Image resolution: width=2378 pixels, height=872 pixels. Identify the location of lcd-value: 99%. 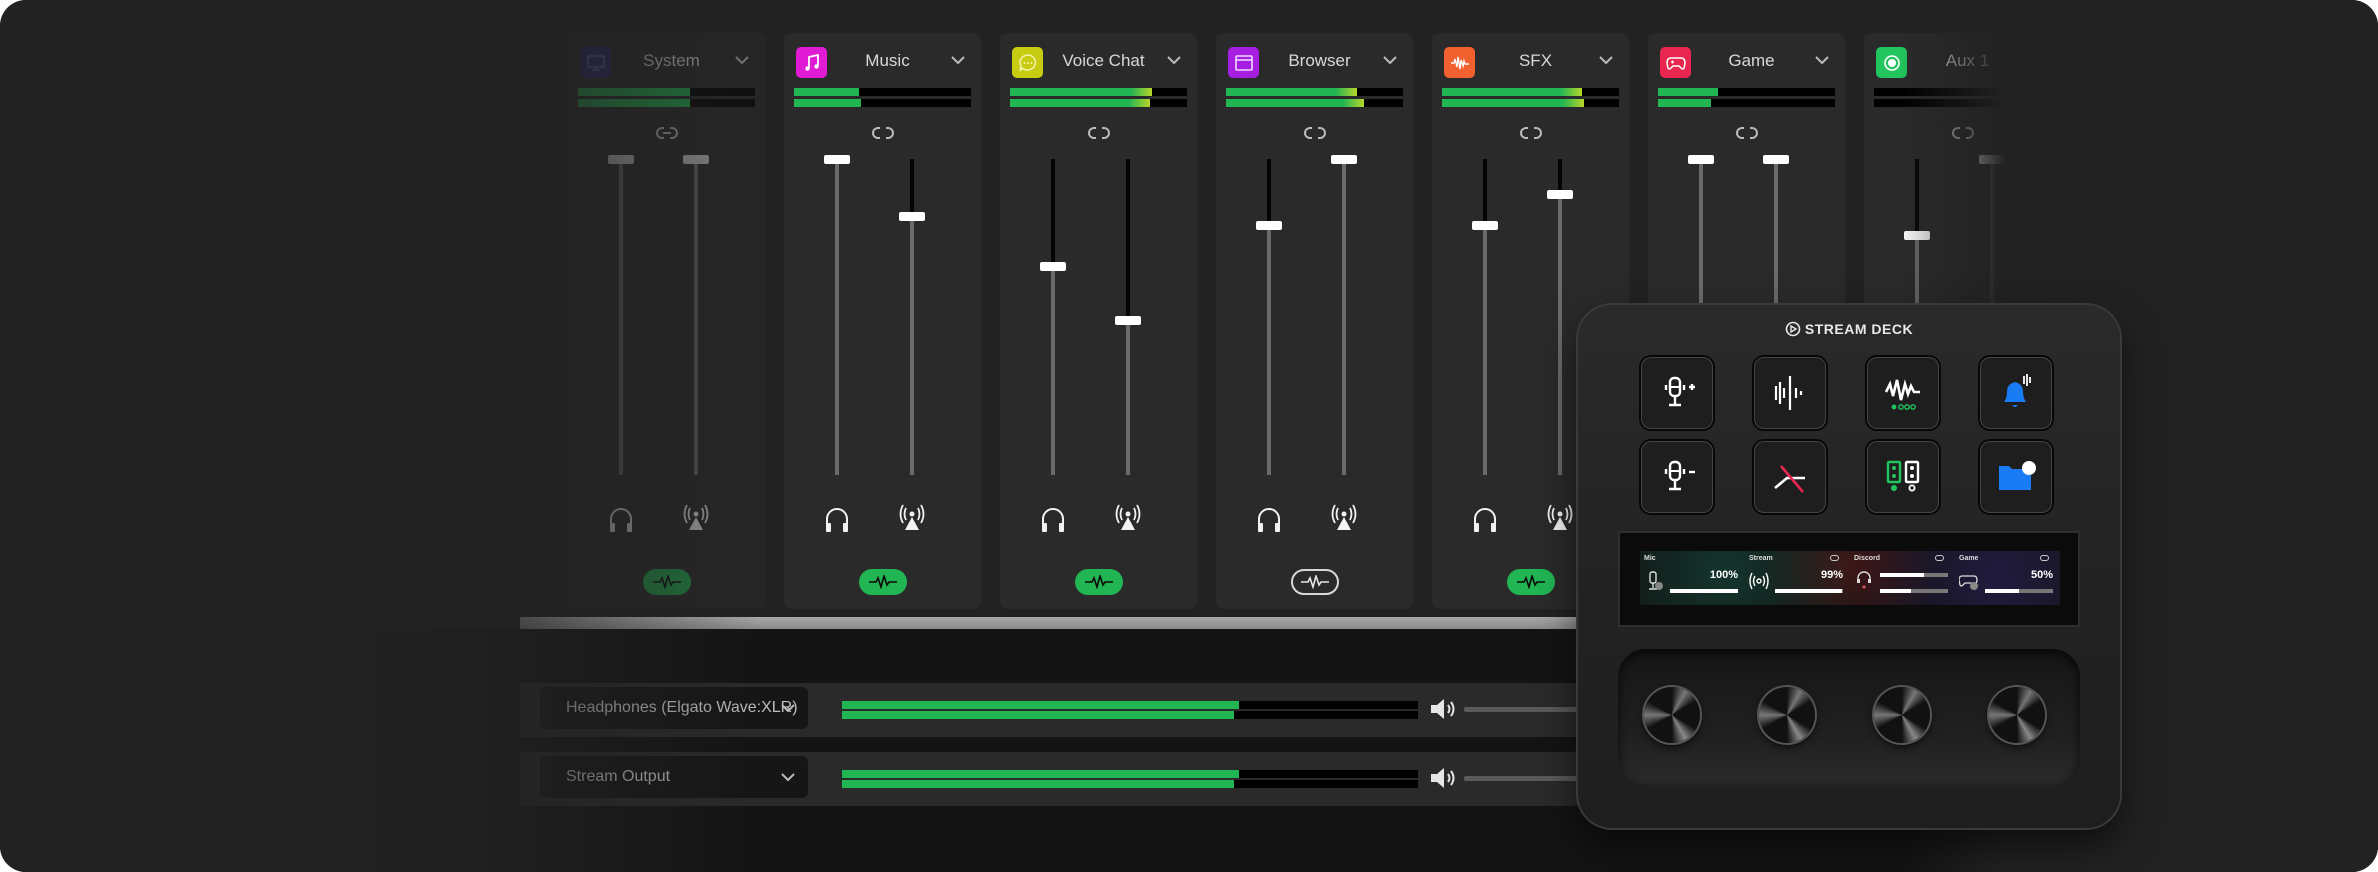
(1831, 575).